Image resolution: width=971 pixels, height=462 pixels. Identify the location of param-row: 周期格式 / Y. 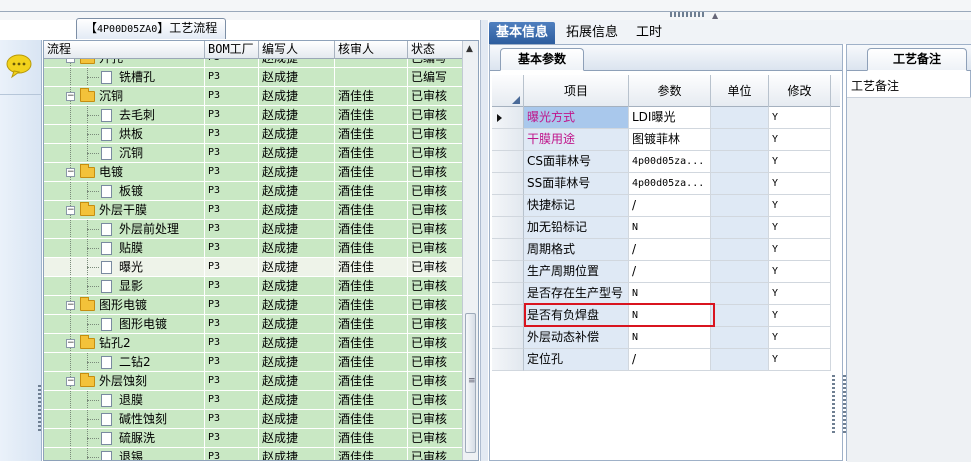
(666, 250).